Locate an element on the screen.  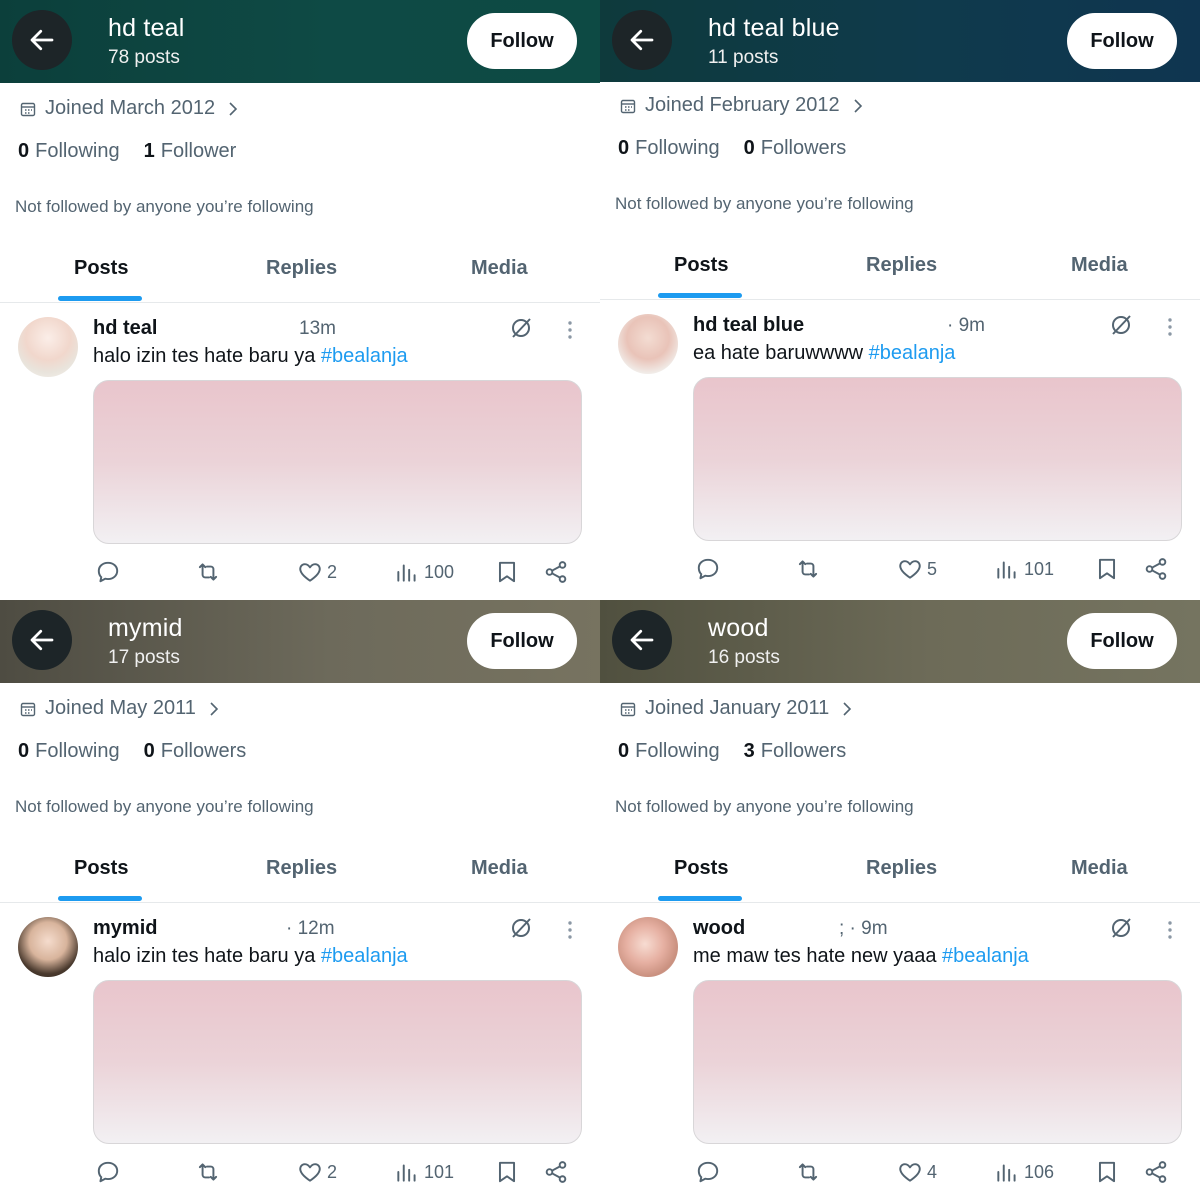
joined-date: Joined January 2011 is located at coordinates (736, 708).